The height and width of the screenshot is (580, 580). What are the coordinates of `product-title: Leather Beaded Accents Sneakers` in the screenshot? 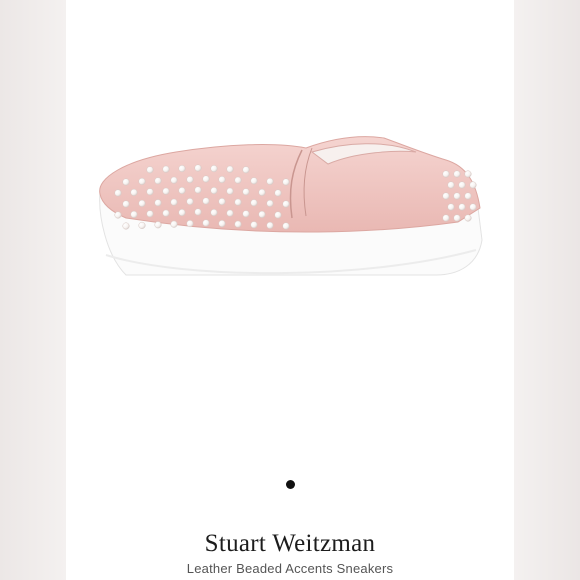 It's located at (290, 568).